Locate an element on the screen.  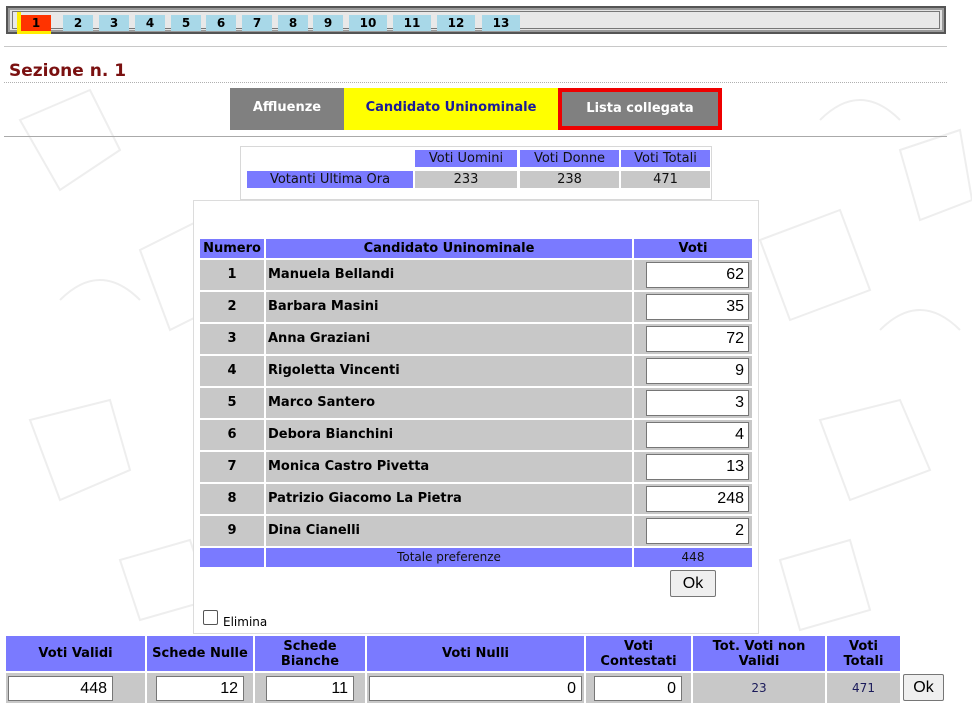
section-tab-1: 1 is located at coordinates (34, 23).